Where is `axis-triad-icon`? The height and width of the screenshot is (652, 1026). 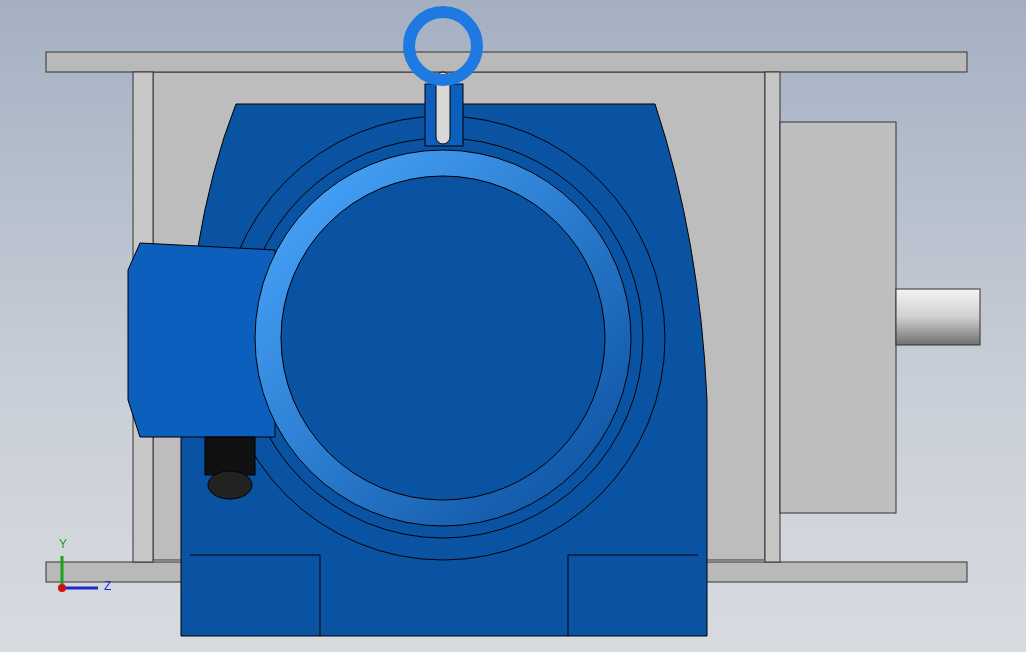
axis-triad-icon is located at coordinates (78, 574).